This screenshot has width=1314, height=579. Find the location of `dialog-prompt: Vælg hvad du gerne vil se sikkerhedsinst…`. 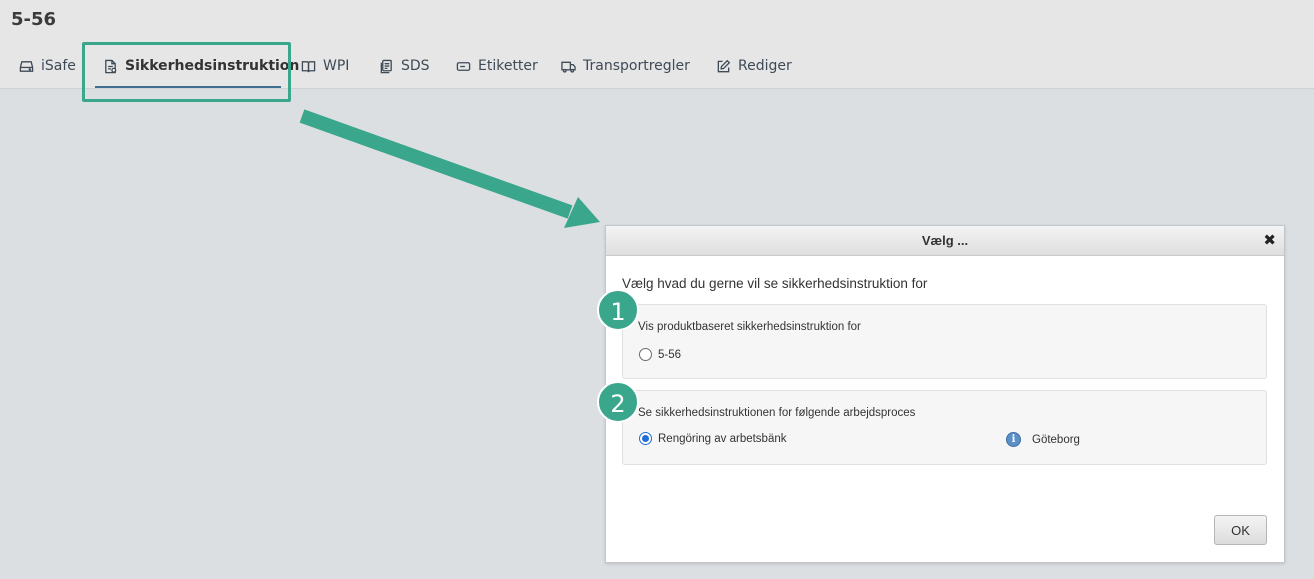

dialog-prompt: Vælg hvad du gerne vil se sikkerhedsinst… is located at coordinates (775, 283).